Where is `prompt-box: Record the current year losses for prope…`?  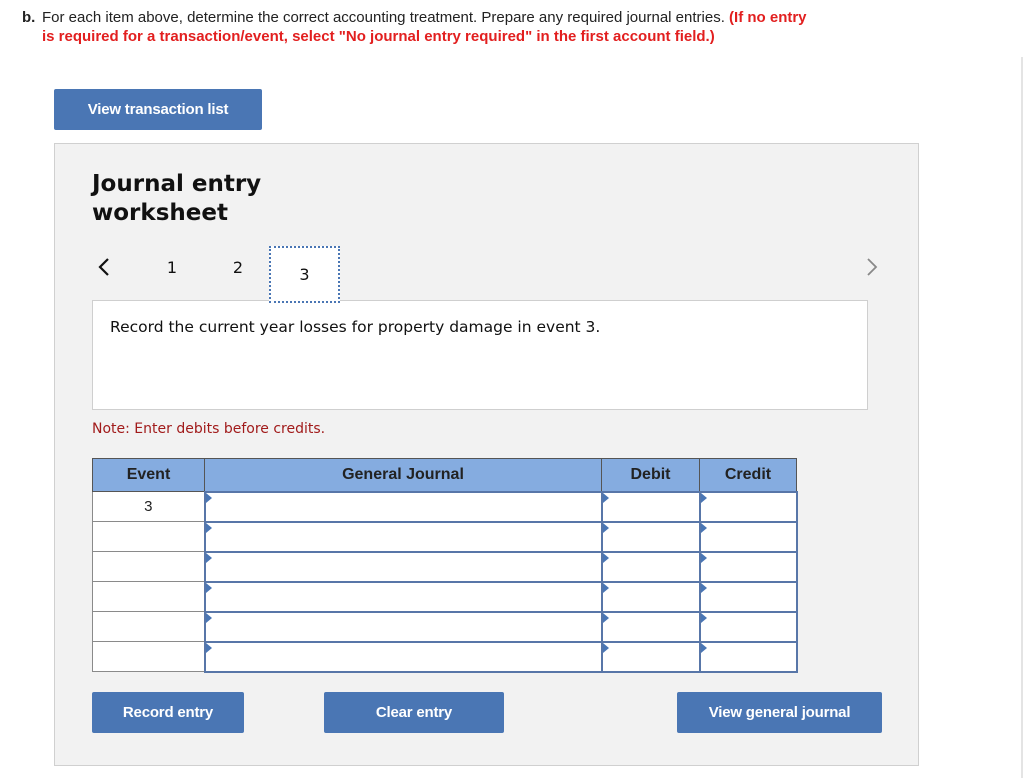
prompt-box: Record the current year losses for prope… is located at coordinates (480, 355).